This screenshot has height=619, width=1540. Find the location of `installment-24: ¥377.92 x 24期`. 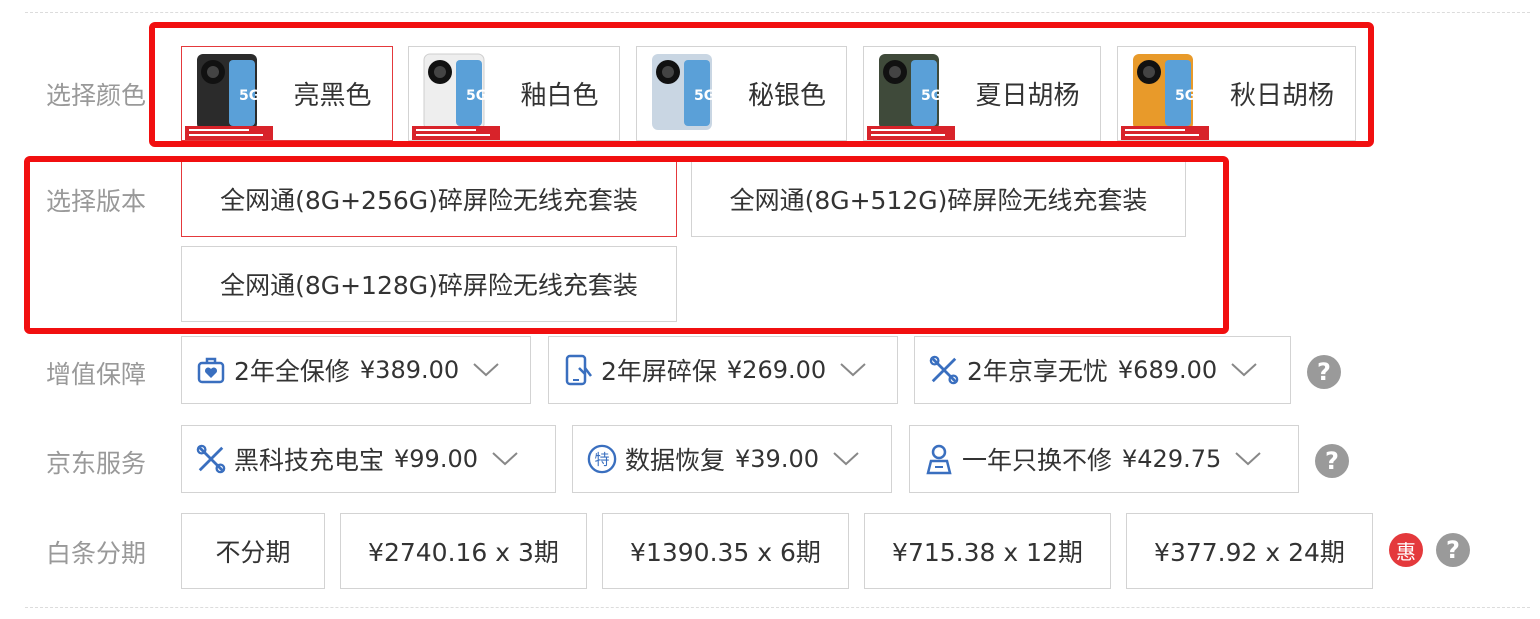

installment-24: ¥377.92 x 24期 is located at coordinates (1249, 551).